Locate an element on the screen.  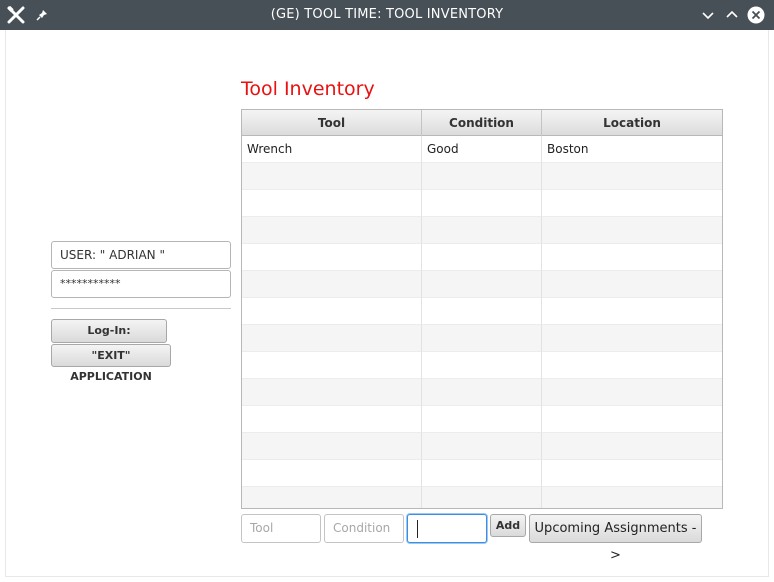
add-button: Add is located at coordinates (508, 525).